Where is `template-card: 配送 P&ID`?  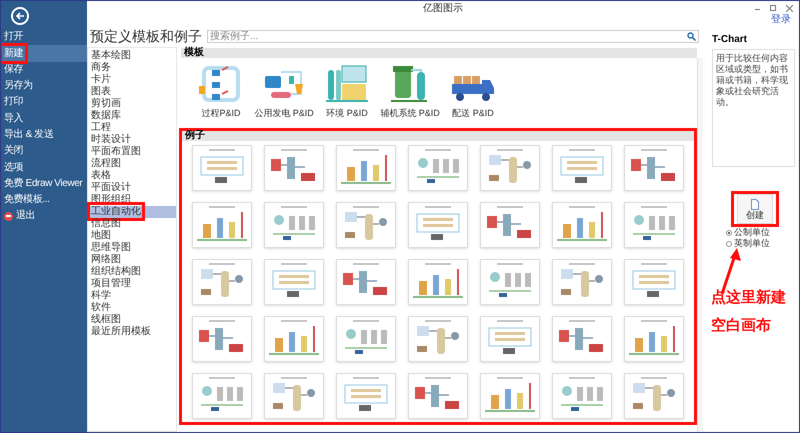 template-card: 配送 P&ID is located at coordinates (473, 95).